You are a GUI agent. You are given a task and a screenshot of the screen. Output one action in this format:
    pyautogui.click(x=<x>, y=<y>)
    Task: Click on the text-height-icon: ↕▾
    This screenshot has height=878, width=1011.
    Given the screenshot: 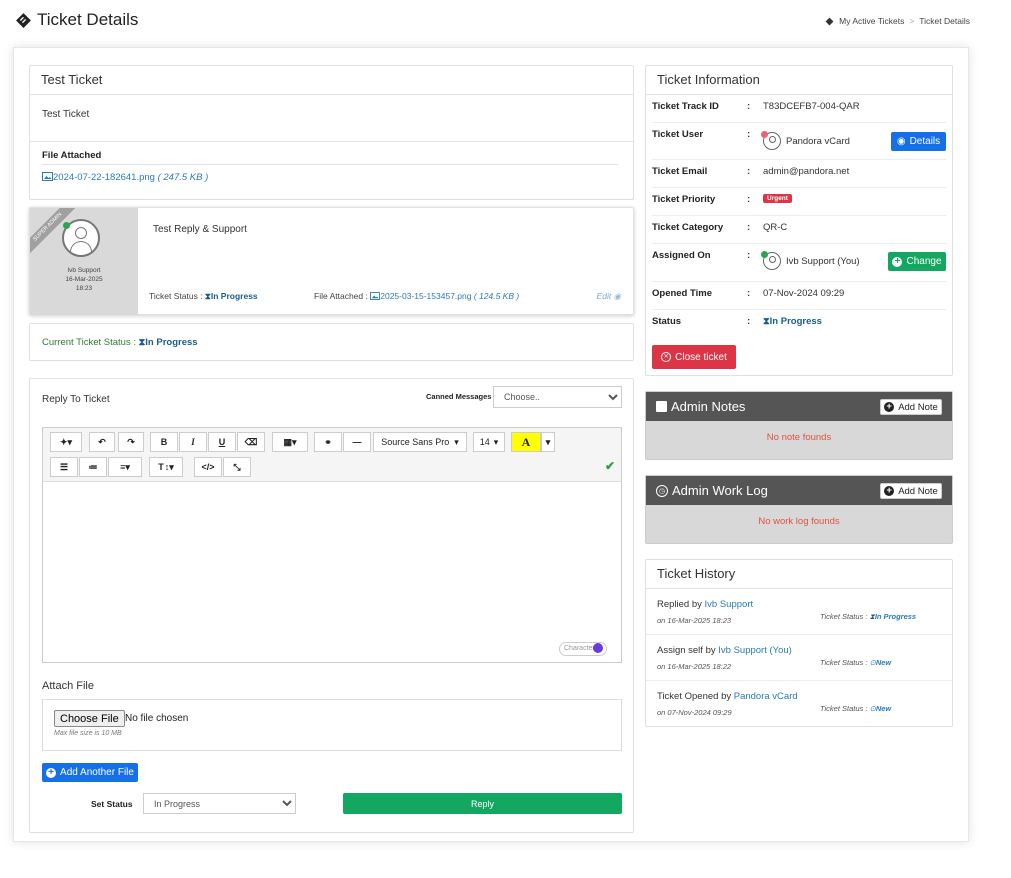 What is the action you would take?
    pyautogui.click(x=169, y=466)
    